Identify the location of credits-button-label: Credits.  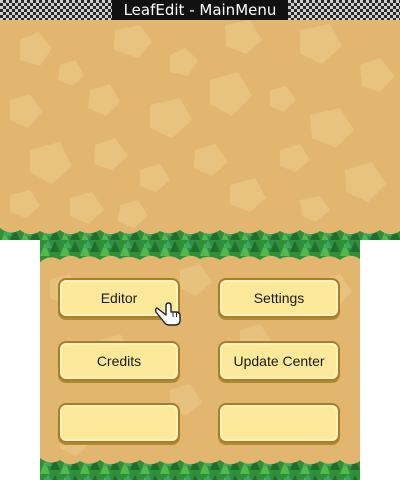
(119, 361).